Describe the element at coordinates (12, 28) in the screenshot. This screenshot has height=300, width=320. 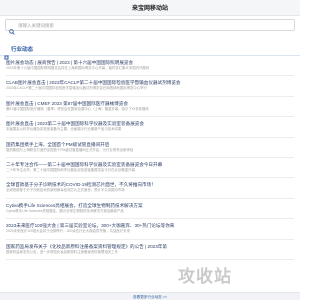
I see `search-icon` at that location.